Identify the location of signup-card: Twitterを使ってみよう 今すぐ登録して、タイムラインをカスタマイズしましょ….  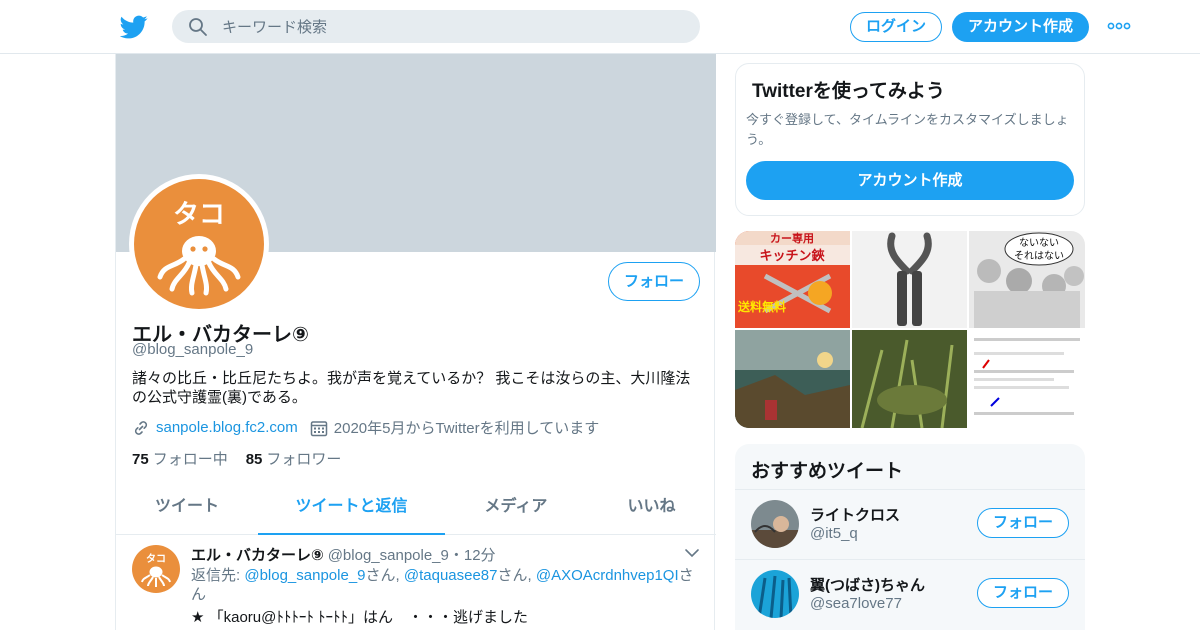
(910, 139).